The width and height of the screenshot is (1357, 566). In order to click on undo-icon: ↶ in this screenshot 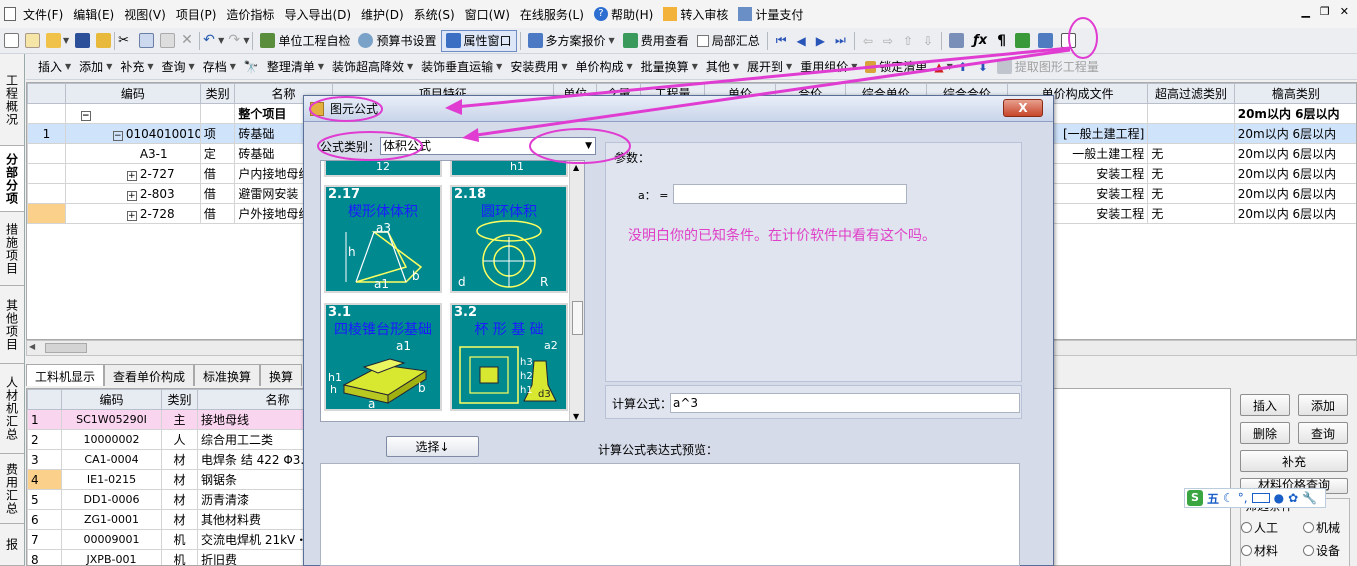, I will do `click(210, 40)`.